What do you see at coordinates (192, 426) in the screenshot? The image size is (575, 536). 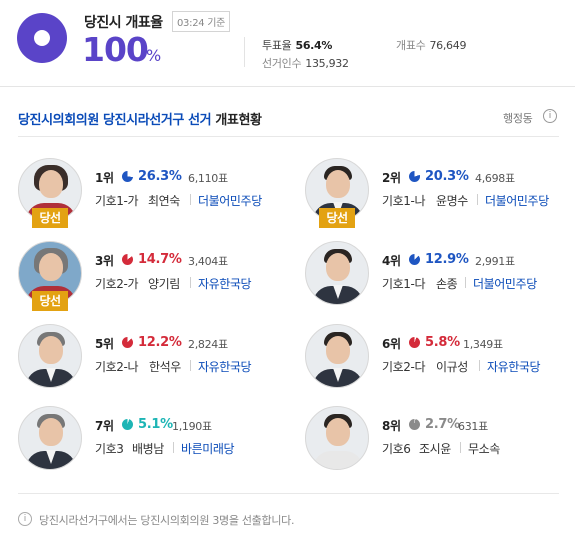 I see `vote-count: 1,190표` at bounding box center [192, 426].